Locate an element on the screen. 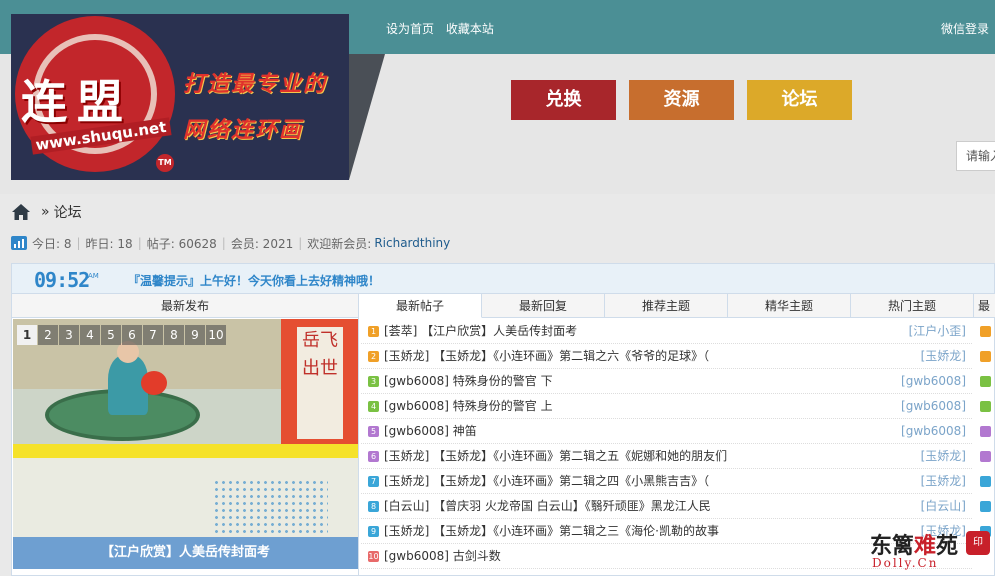 The height and width of the screenshot is (576, 995). rank-badge: 7 is located at coordinates (373, 481).